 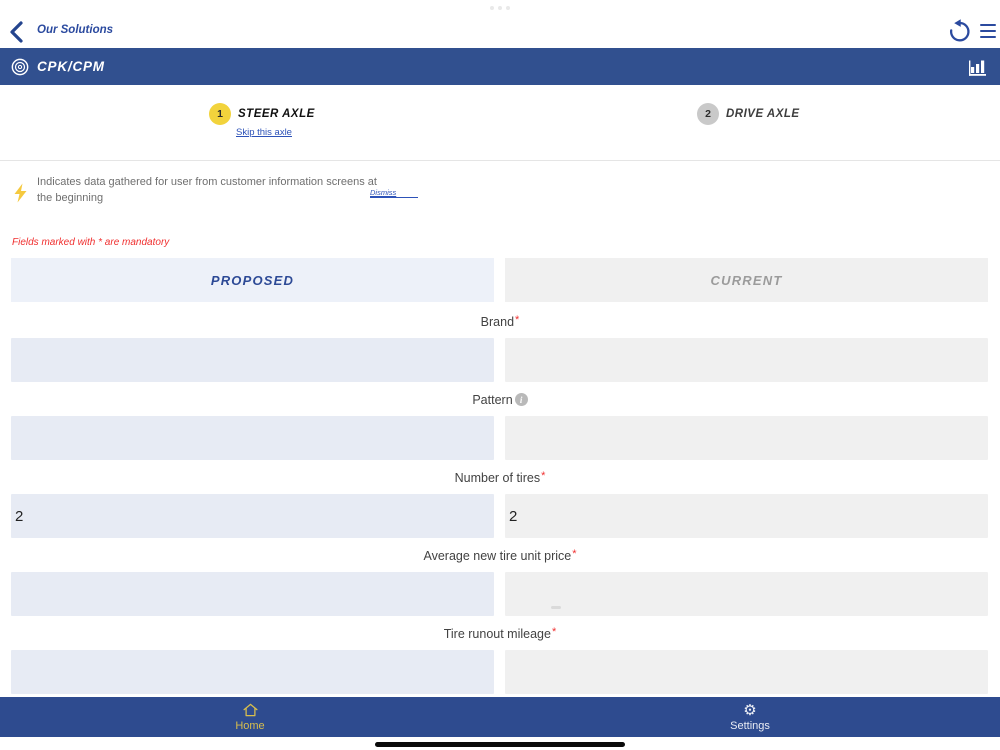 I want to click on field-label: Average new tire unit price *, so click(x=500, y=555).